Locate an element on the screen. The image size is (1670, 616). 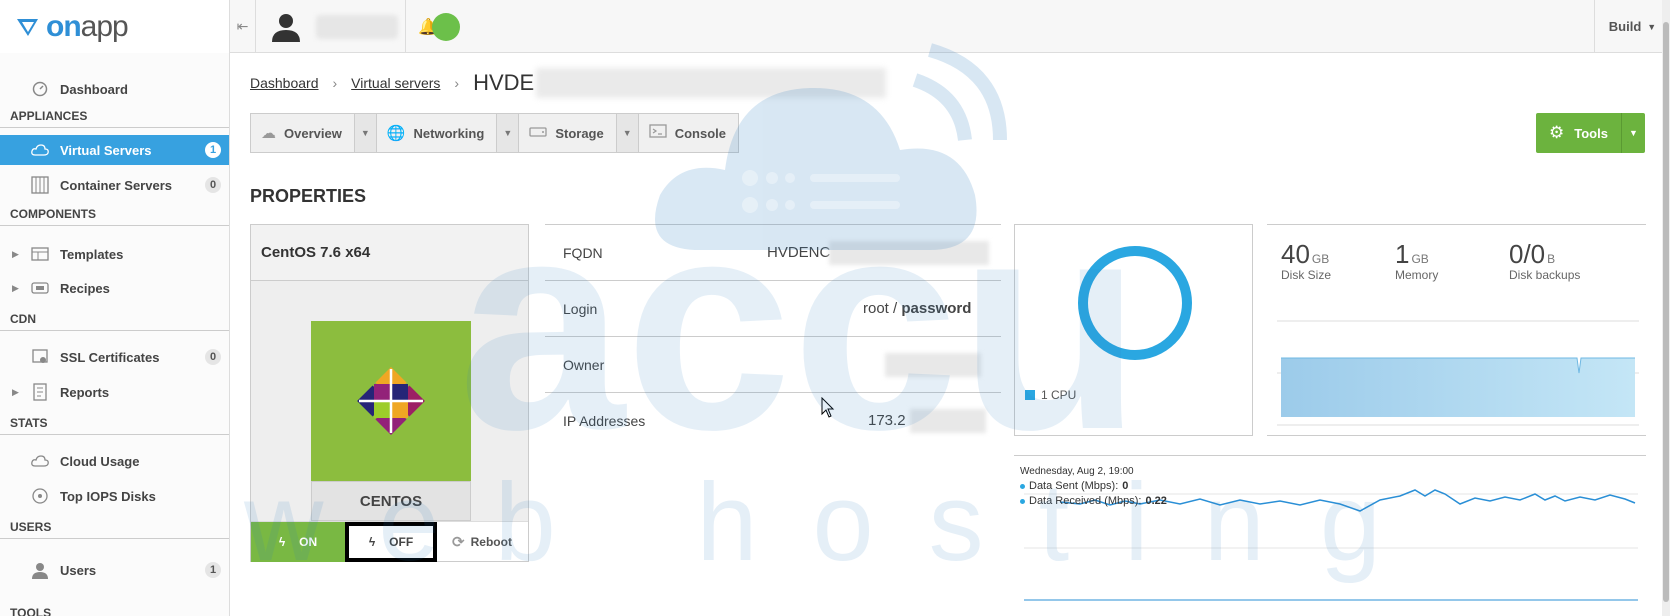
breadcrumb-virtual-servers-link: Virtual servers is located at coordinates (395, 83).